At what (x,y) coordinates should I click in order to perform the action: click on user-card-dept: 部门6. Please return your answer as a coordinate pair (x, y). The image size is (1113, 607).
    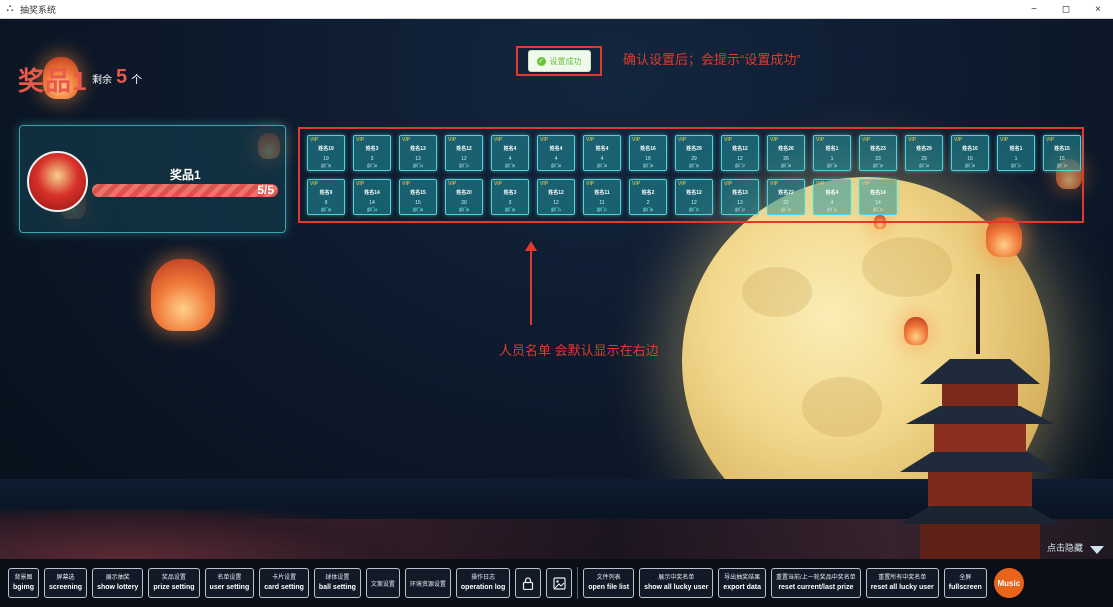
    Looking at the image, I should click on (418, 209).